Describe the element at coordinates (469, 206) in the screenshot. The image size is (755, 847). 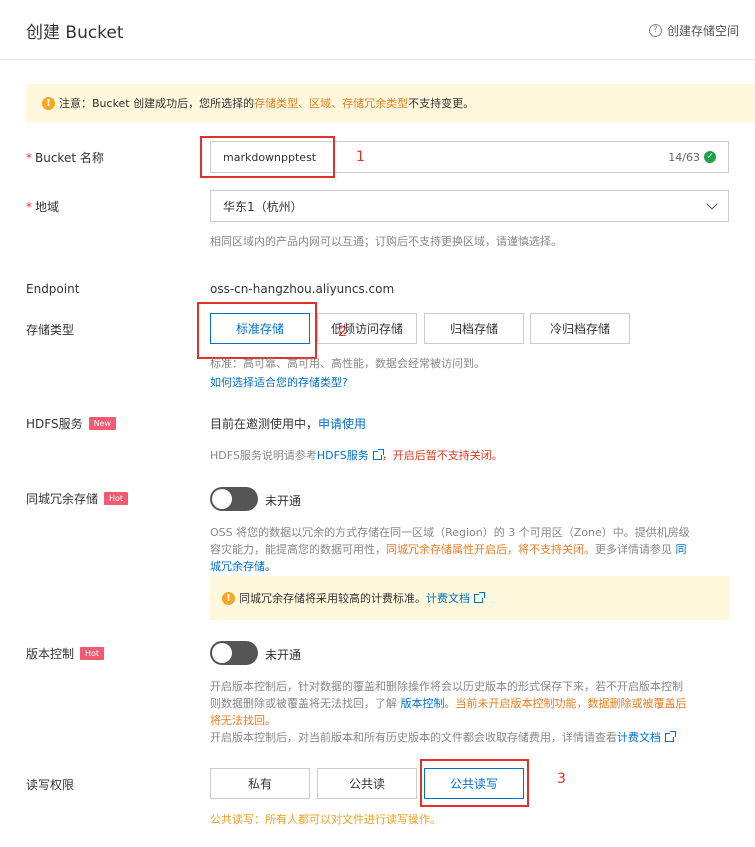
I see `region-select: 华东1（杭州）` at that location.